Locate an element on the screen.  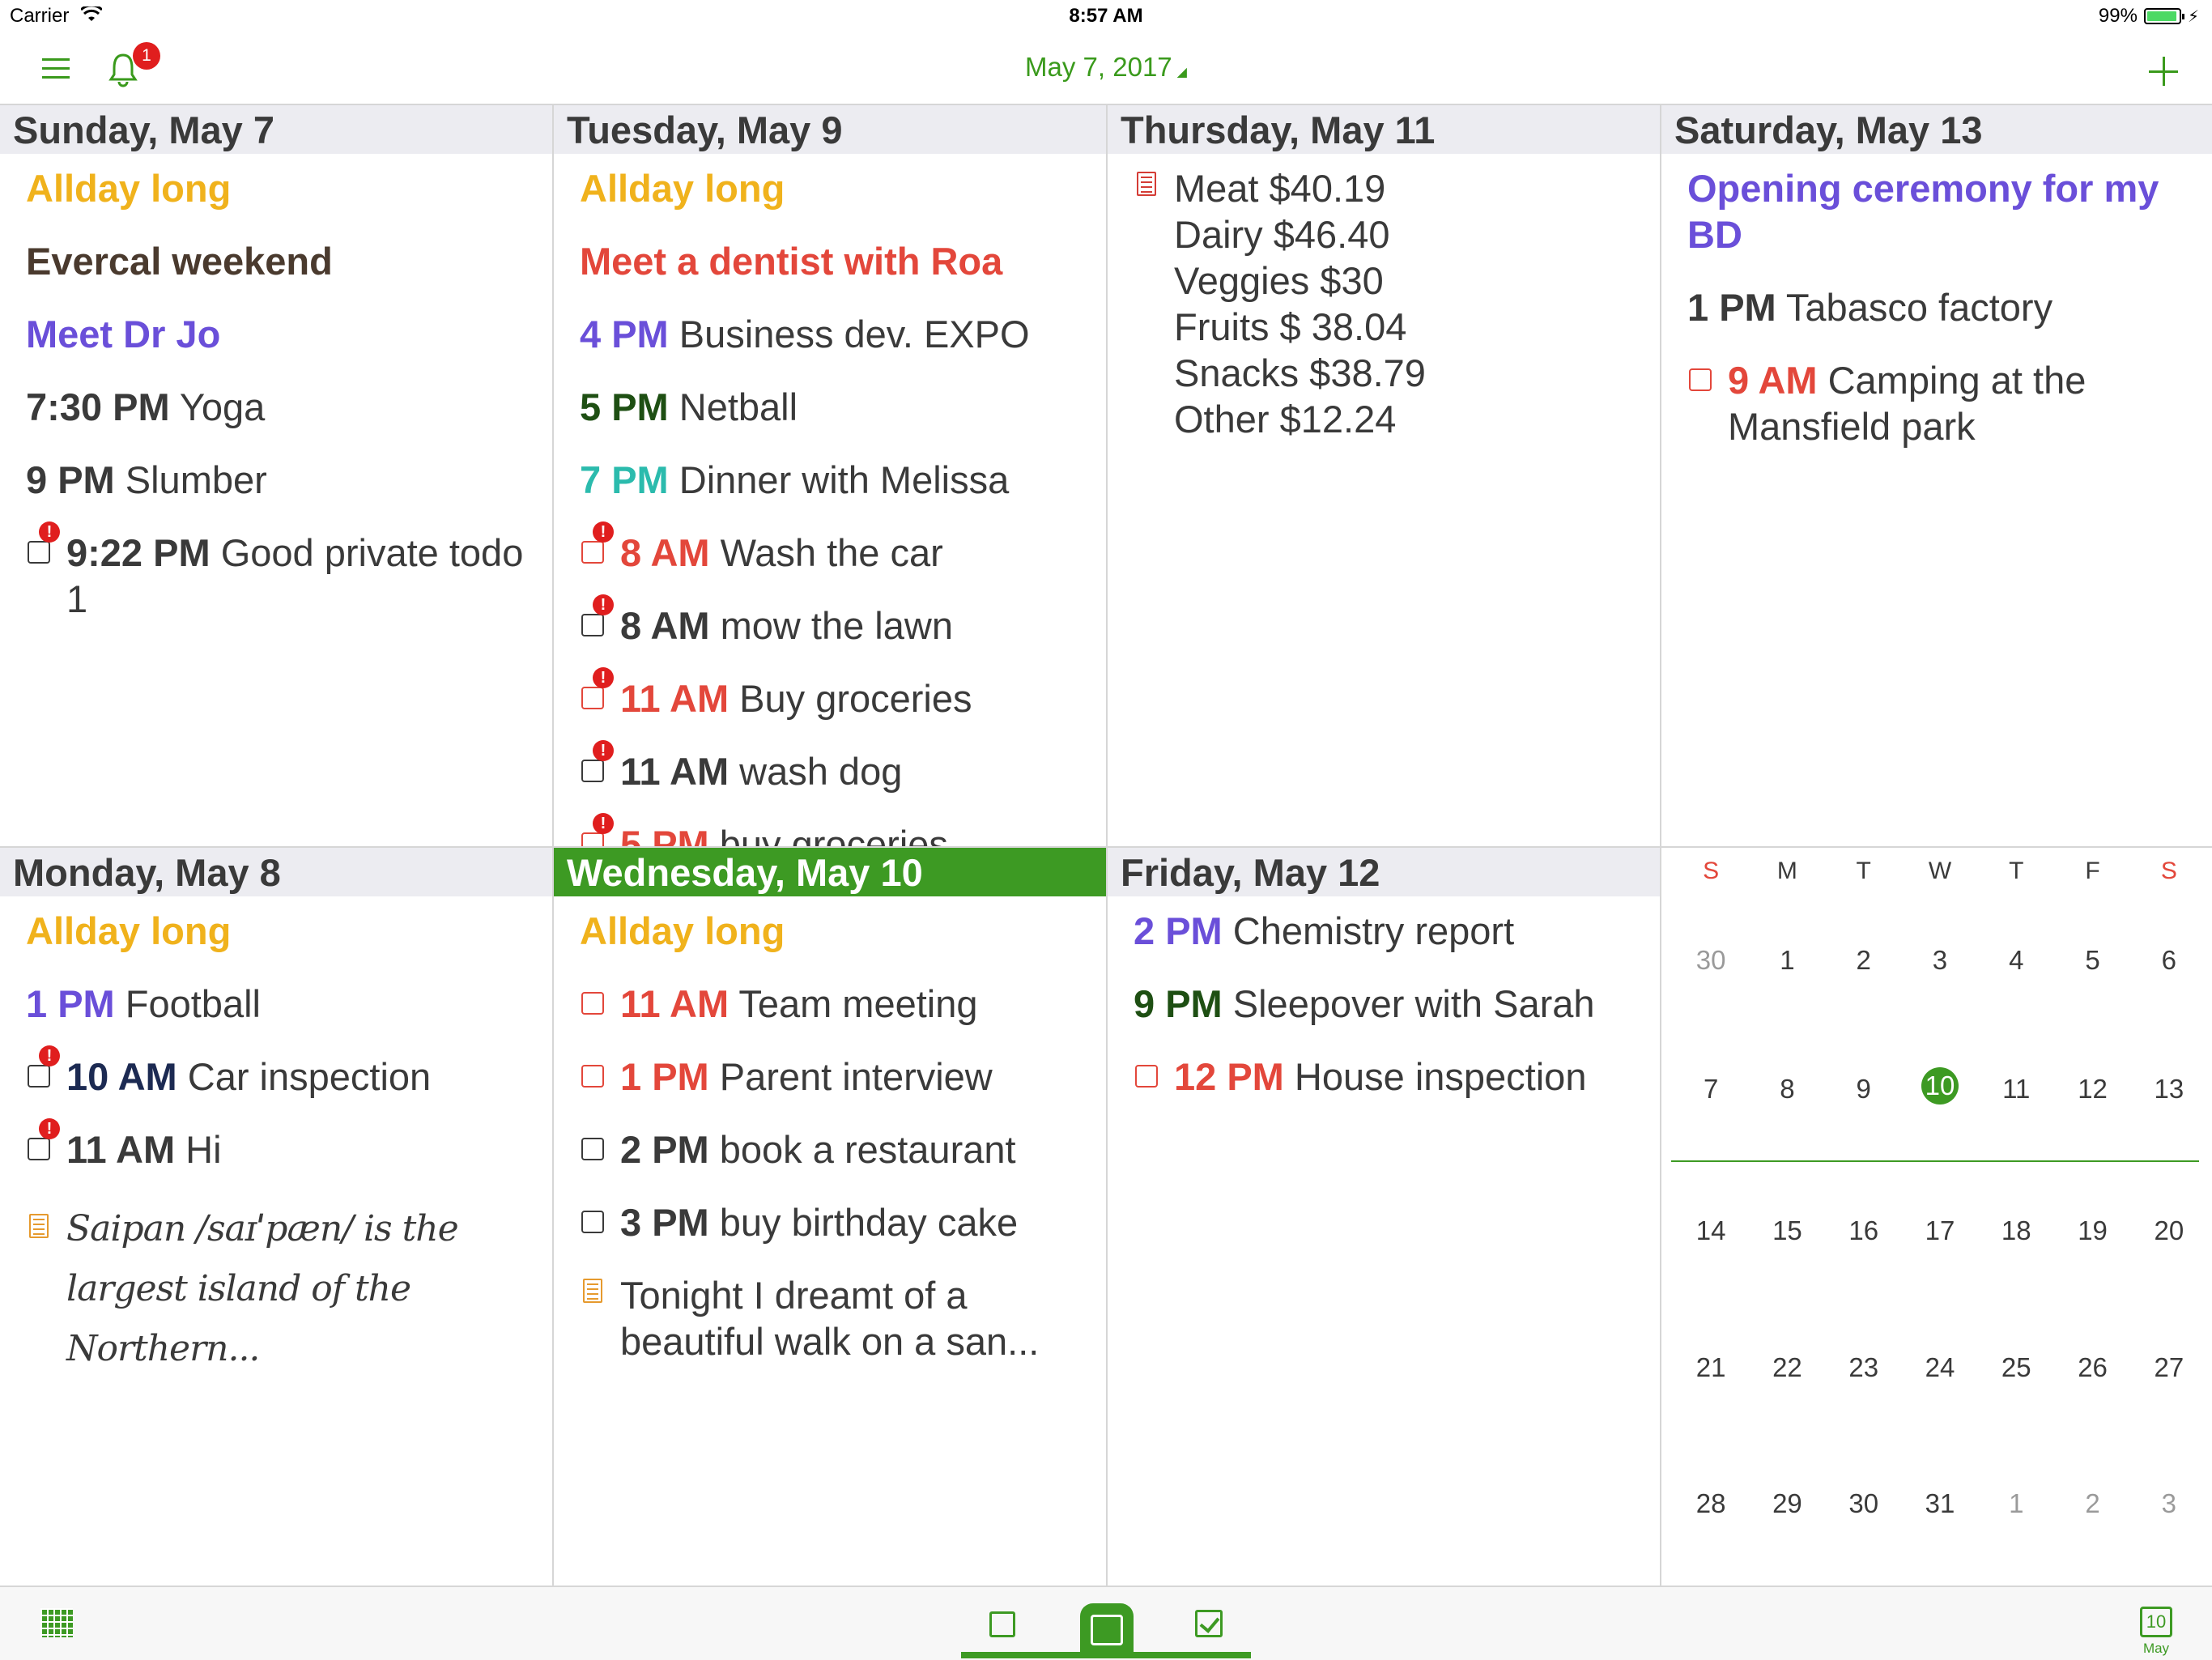
event-item: 9 PM Slumber is located at coordinates (284, 480).